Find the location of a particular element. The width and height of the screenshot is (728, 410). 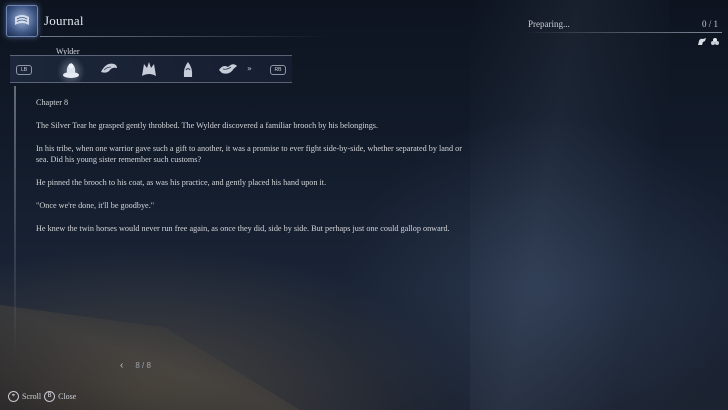

lb-button: LB is located at coordinates (24, 70).